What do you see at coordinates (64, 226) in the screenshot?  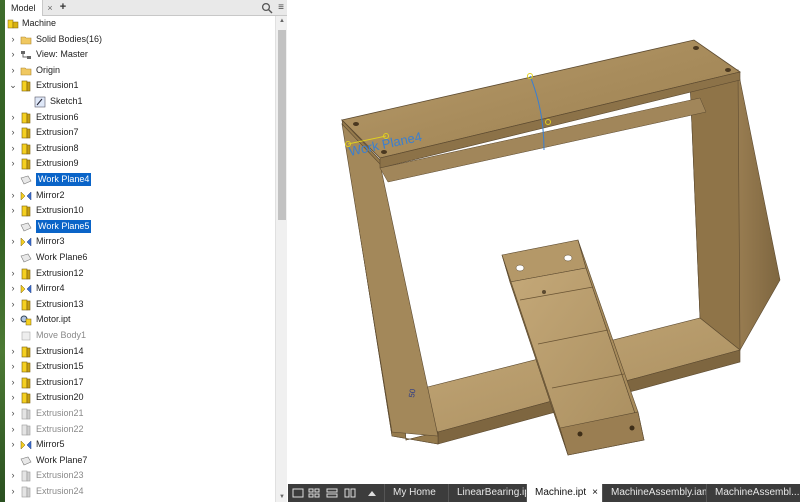 I see `tree-item-label: Work Plane5` at bounding box center [64, 226].